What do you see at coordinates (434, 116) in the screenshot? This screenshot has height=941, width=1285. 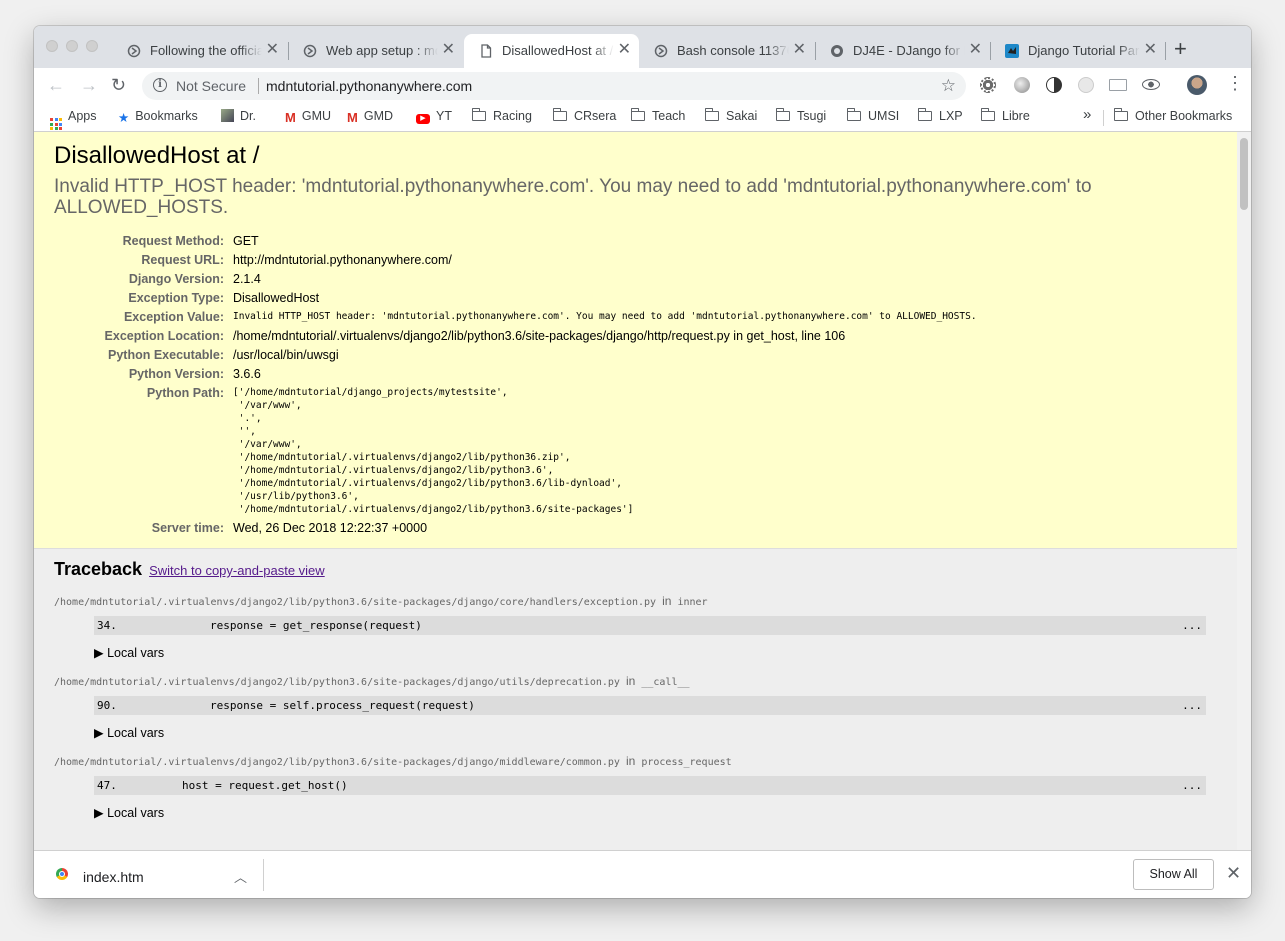 I see `bookmark-yt: ▶ YT` at bounding box center [434, 116].